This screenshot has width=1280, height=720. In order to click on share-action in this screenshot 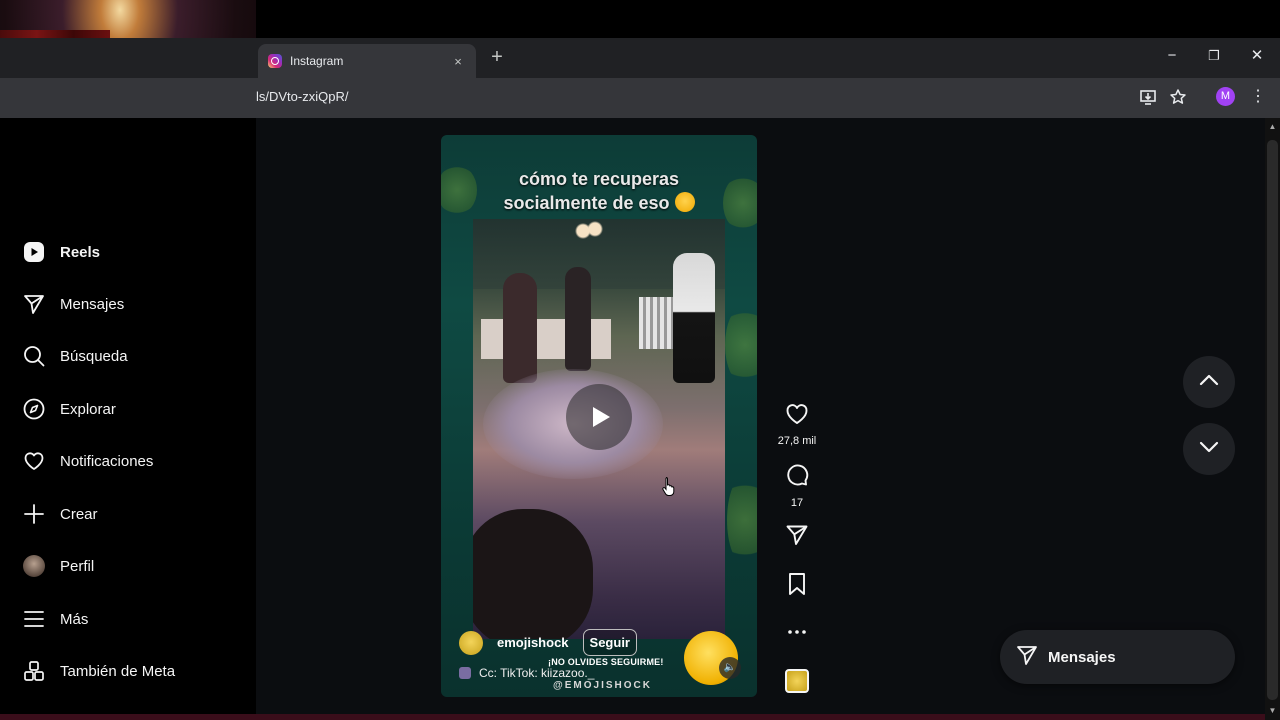, I will do `click(797, 537)`.